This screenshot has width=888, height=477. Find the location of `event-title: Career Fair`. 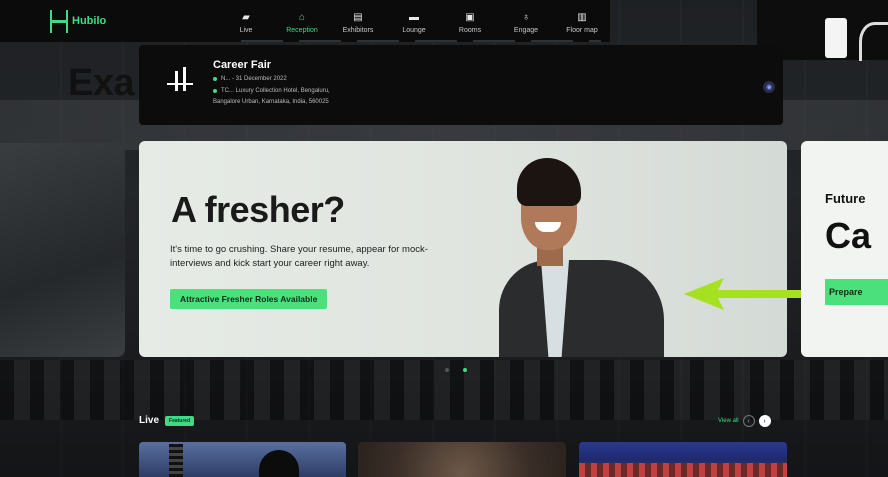

event-title: Career Fair is located at coordinates (242, 65).